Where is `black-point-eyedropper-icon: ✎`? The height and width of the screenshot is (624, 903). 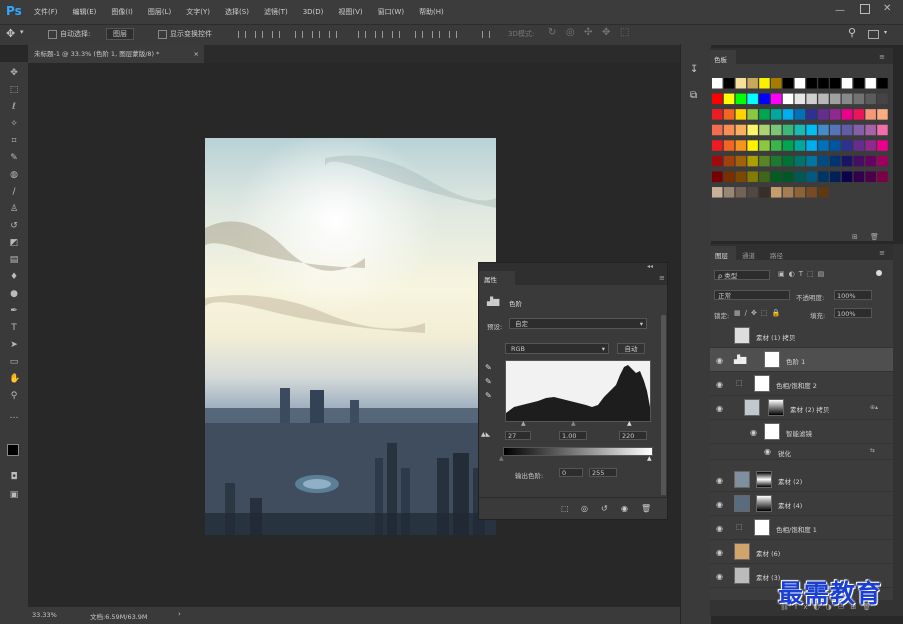 black-point-eyedropper-icon: ✎ is located at coordinates (488, 367).